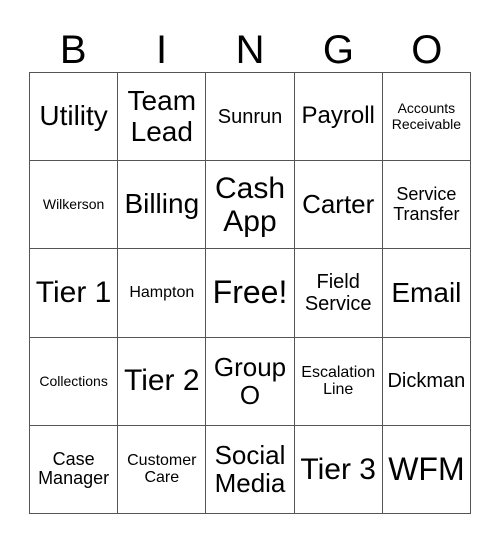 This screenshot has width=500, height=544. I want to click on bingo-cell: Billing, so click(162, 205).